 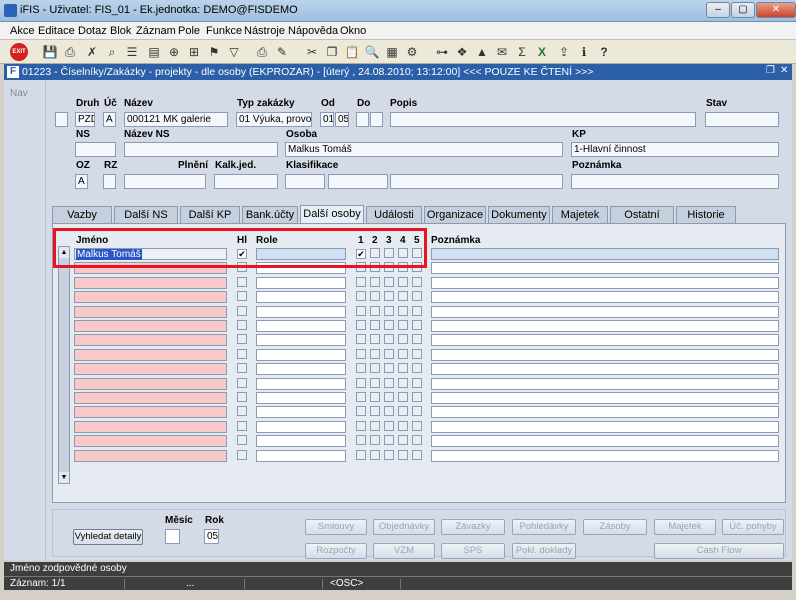 I want to click on objednavky-button: Objednávky, so click(x=404, y=527).